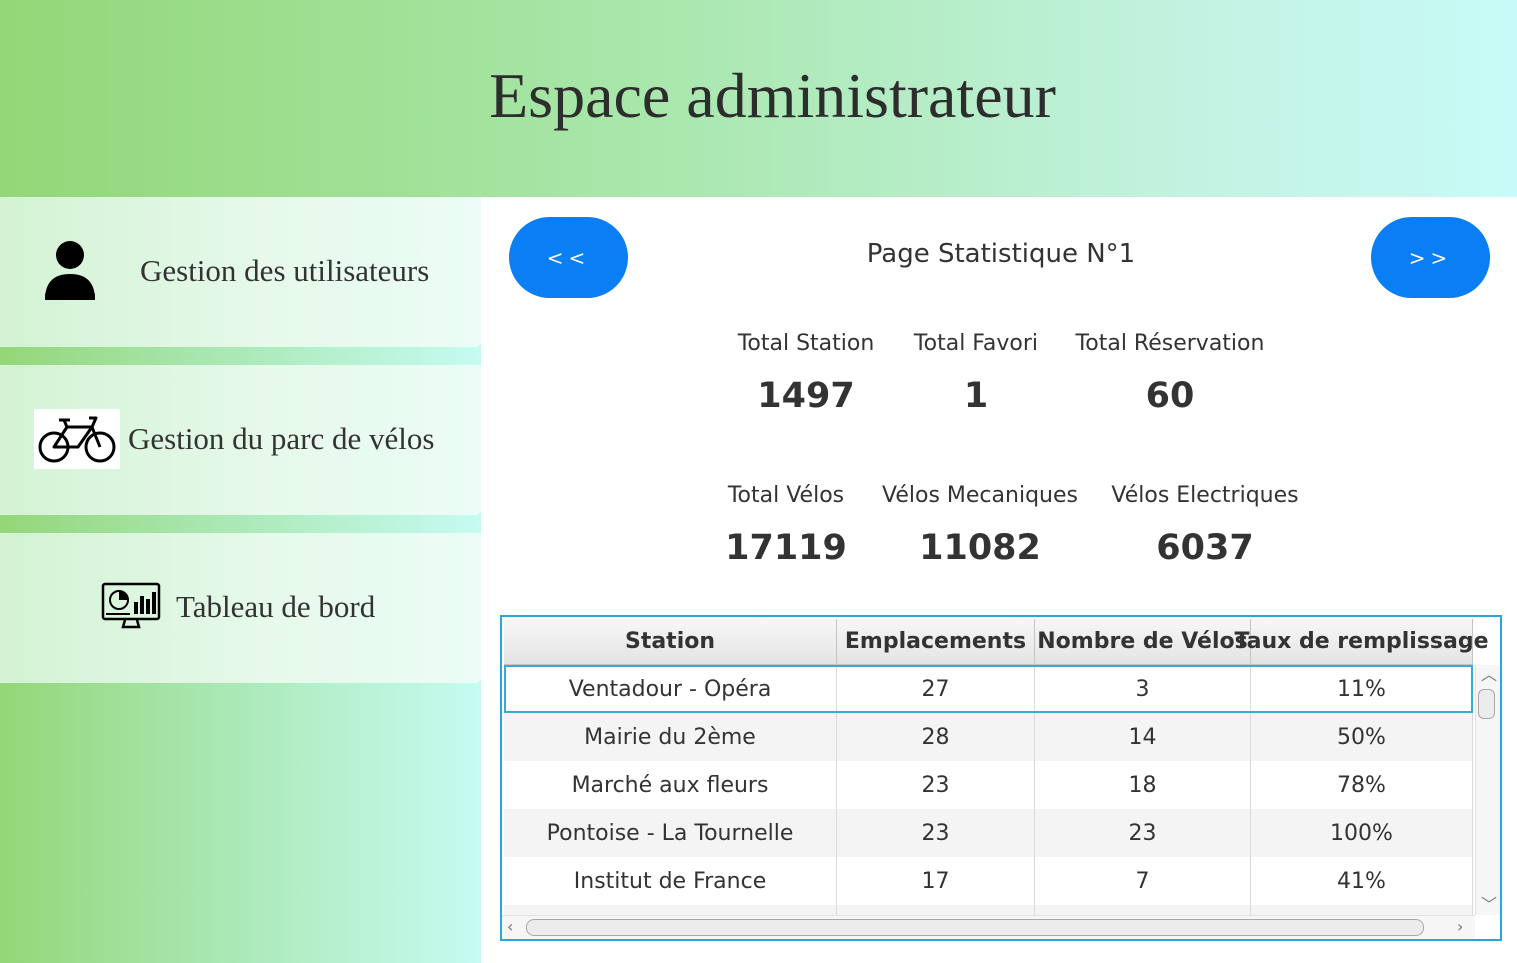  Describe the element at coordinates (1001, 254) in the screenshot. I see `statistics-page-title: Page Statistique N°1` at that location.